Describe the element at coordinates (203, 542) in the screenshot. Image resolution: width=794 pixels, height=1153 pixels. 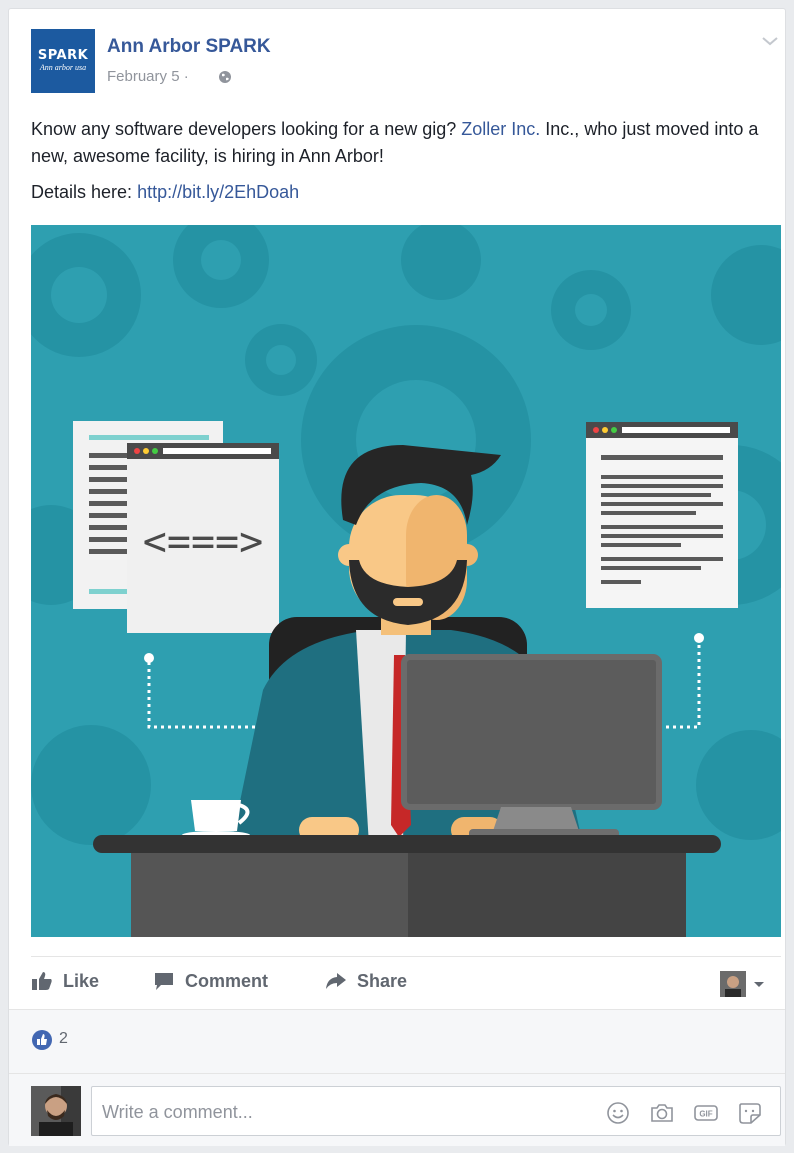
I see `code-symbol: <===>` at that location.